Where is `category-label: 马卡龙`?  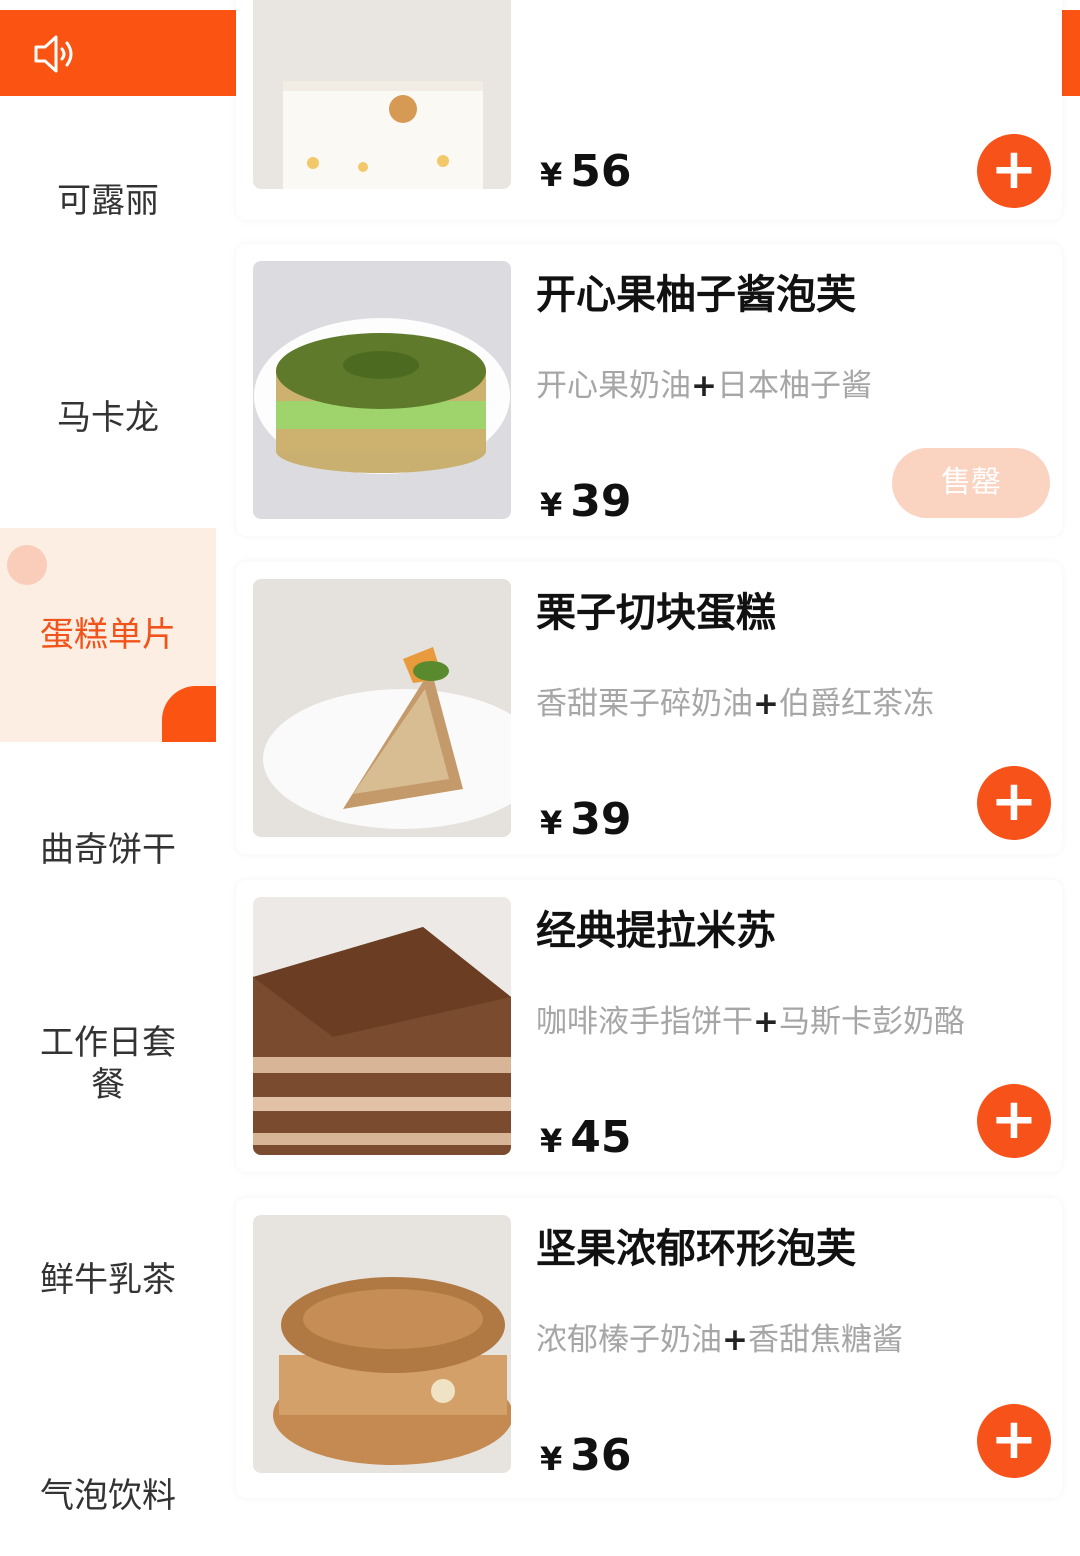
category-label: 马卡龙 is located at coordinates (108, 418).